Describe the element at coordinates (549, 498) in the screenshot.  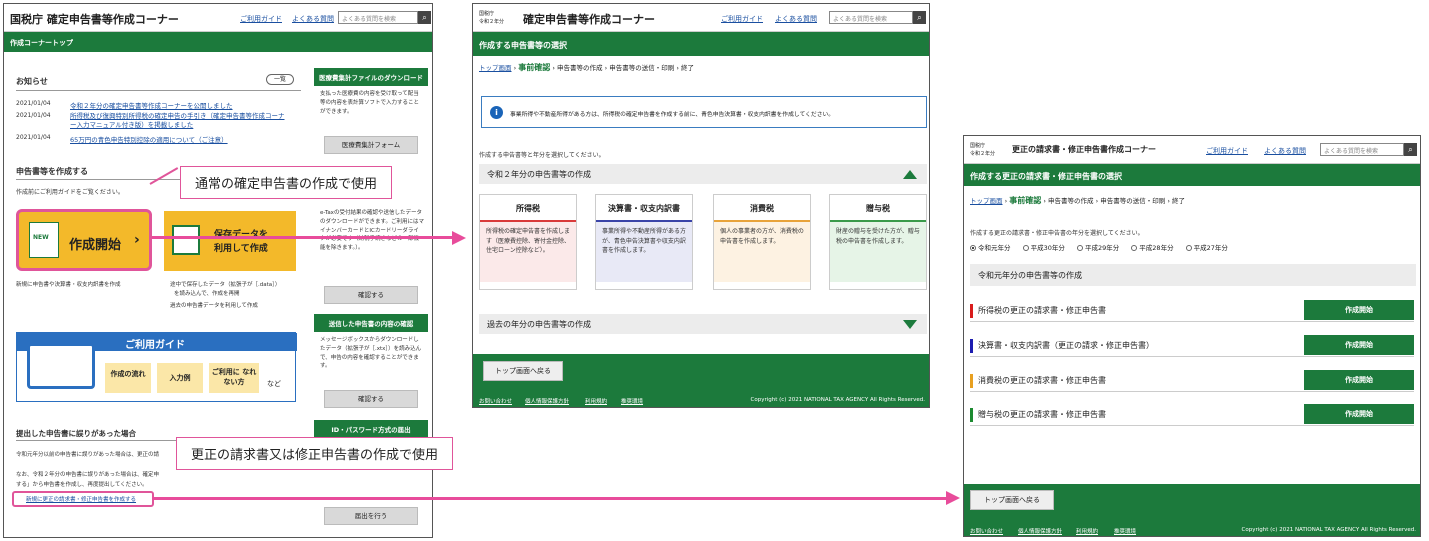
I see `arrow-to-correction` at that location.